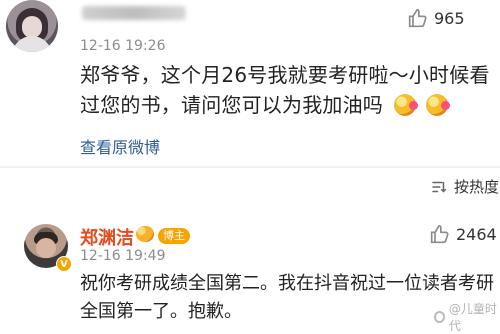  Describe the element at coordinates (439, 187) in the screenshot. I see `sort-icon` at that location.